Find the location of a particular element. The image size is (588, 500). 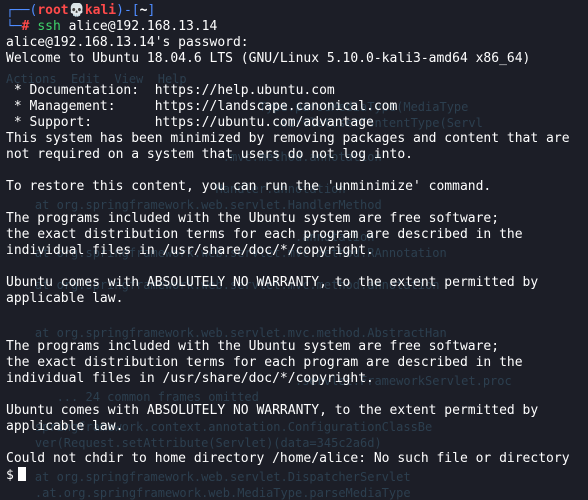

output-line: alice@192.168.13.14's password: is located at coordinates (127, 42).